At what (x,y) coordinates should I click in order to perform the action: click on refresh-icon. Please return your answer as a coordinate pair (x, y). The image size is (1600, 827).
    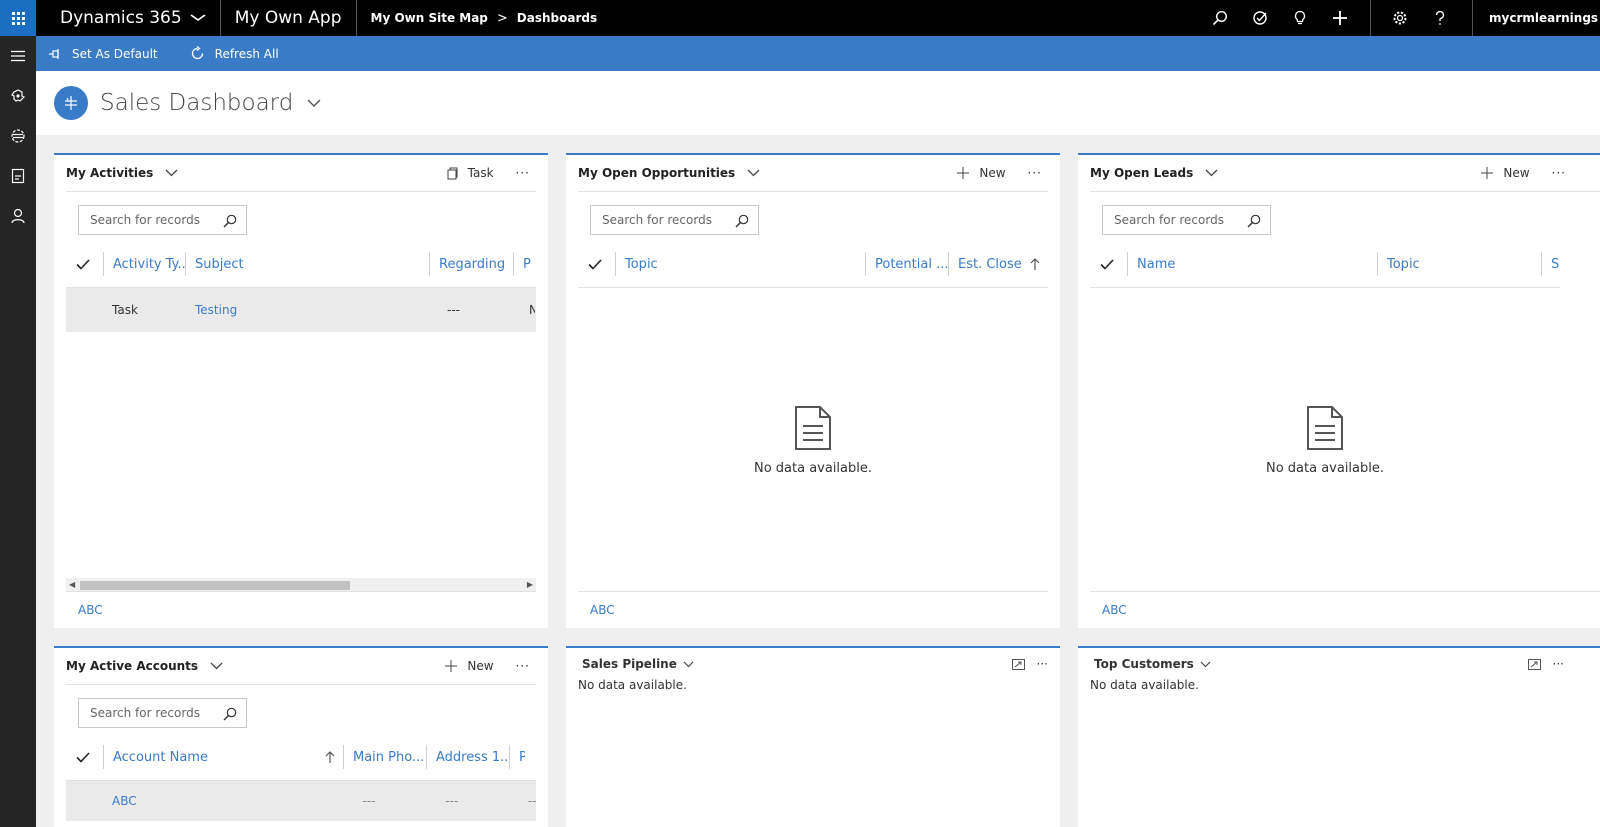
    Looking at the image, I should click on (197, 53).